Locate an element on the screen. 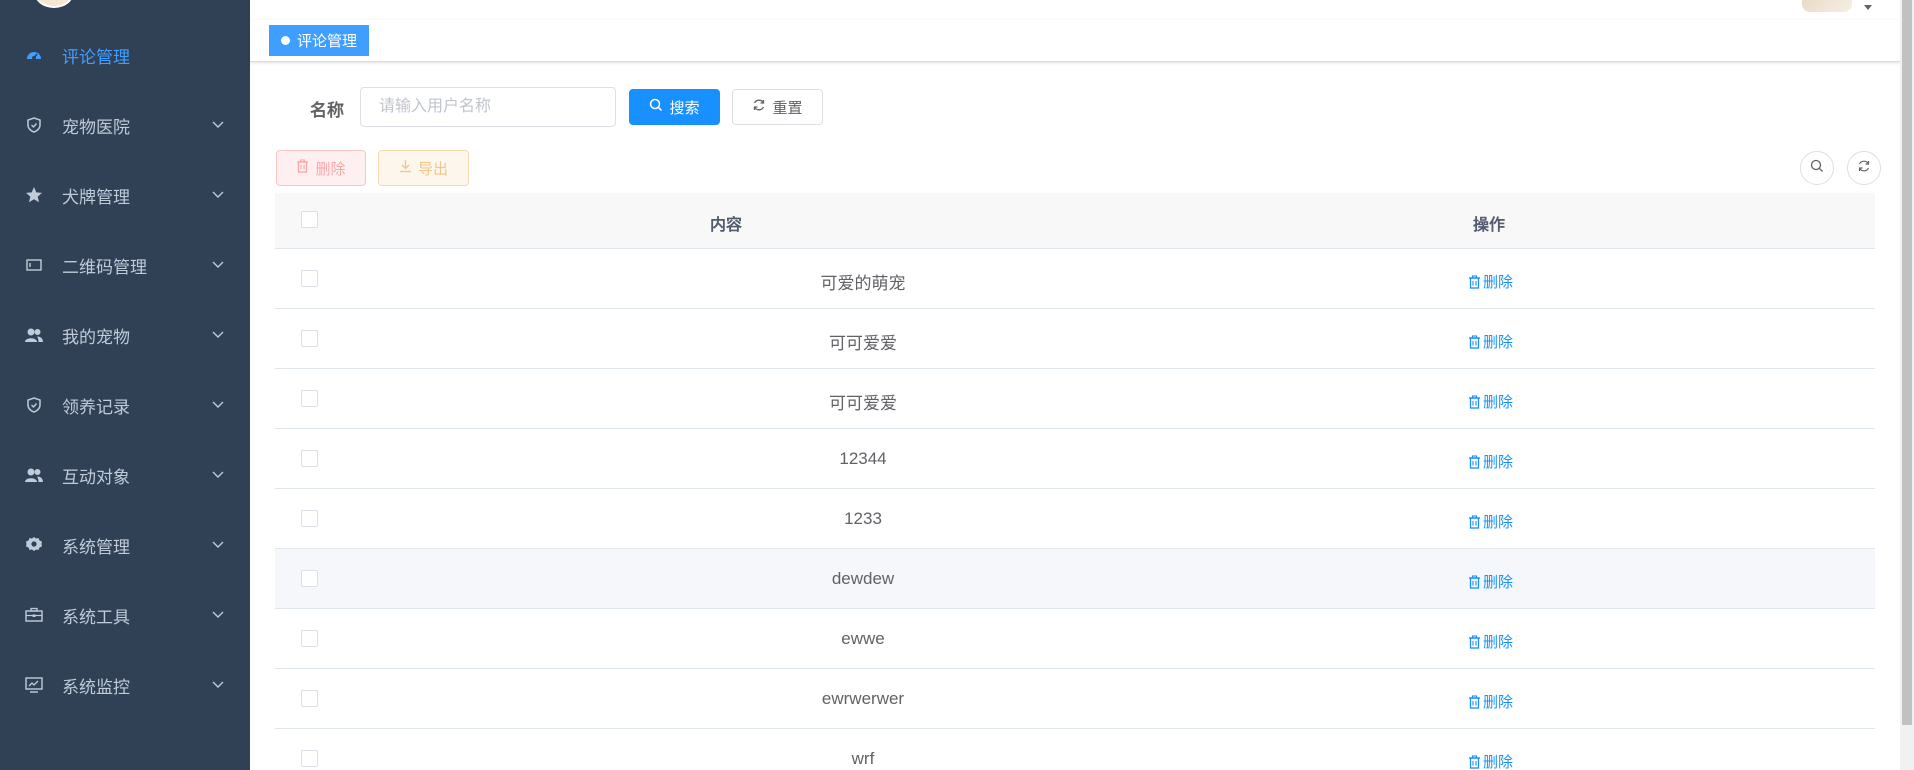  search-button: 搜索 is located at coordinates (674, 107).